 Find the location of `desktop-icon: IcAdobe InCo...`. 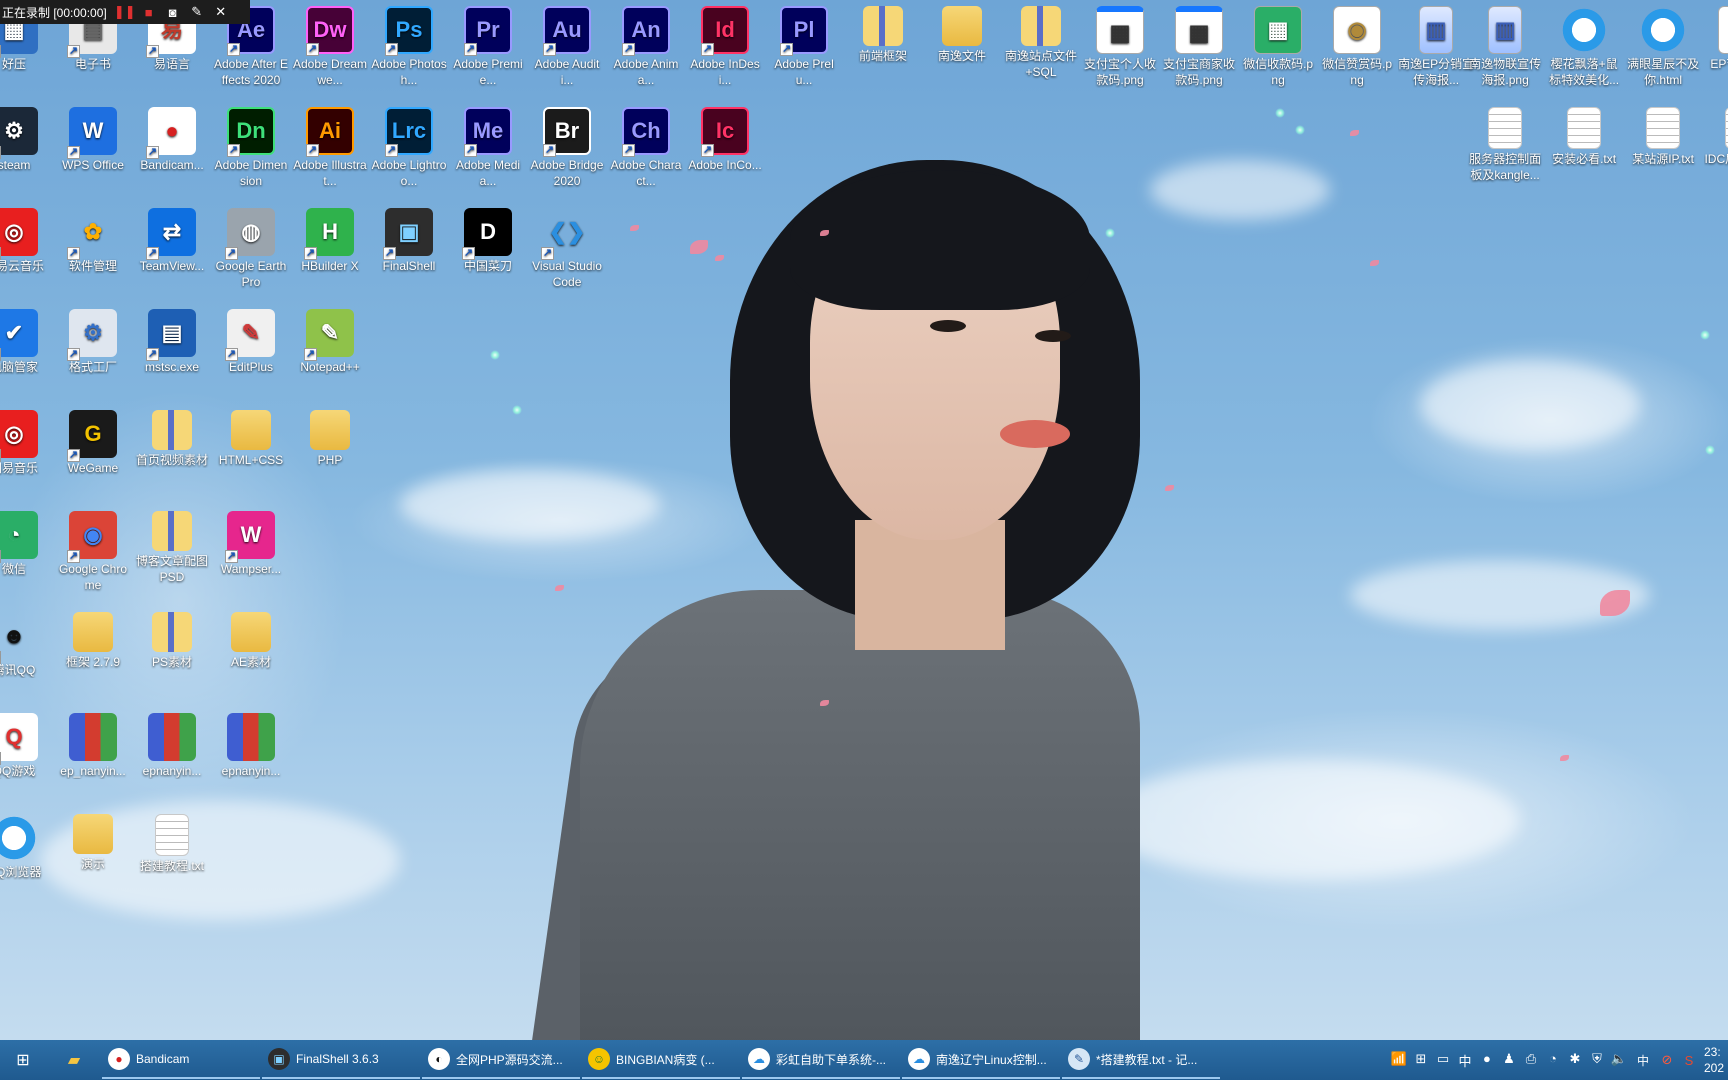

desktop-icon: IcAdobe InCo... is located at coordinates (725, 138).